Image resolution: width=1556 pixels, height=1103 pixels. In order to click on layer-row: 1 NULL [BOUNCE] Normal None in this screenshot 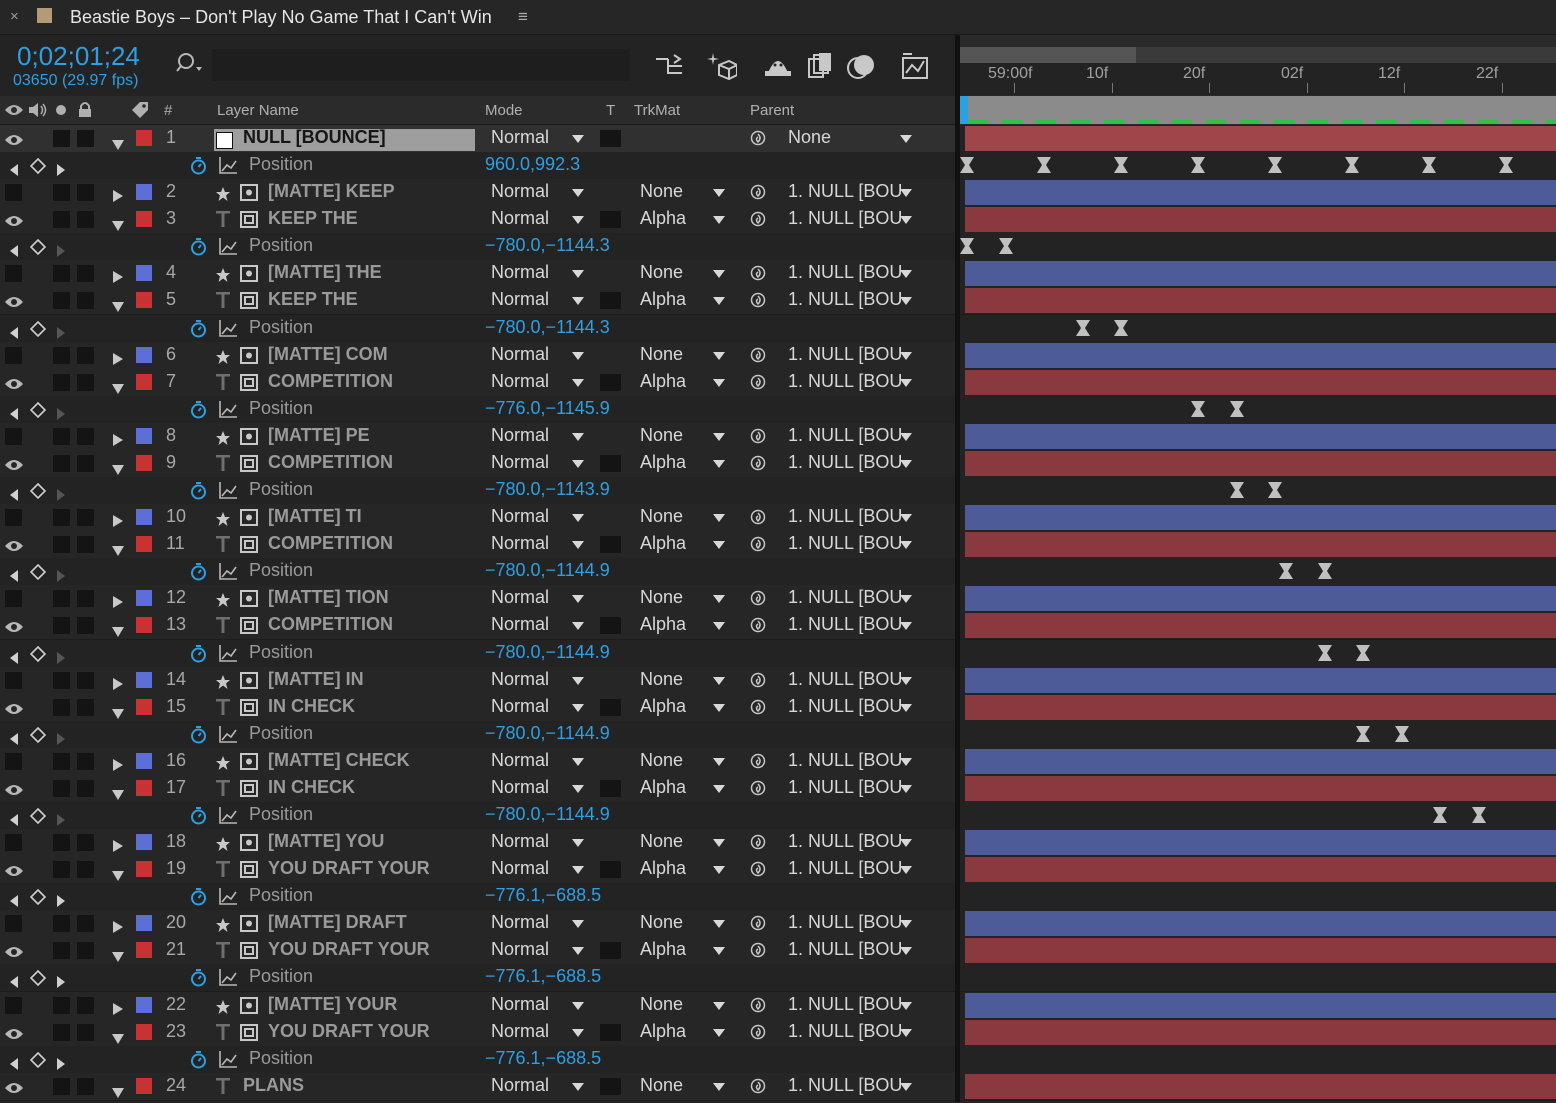, I will do `click(477, 139)`.